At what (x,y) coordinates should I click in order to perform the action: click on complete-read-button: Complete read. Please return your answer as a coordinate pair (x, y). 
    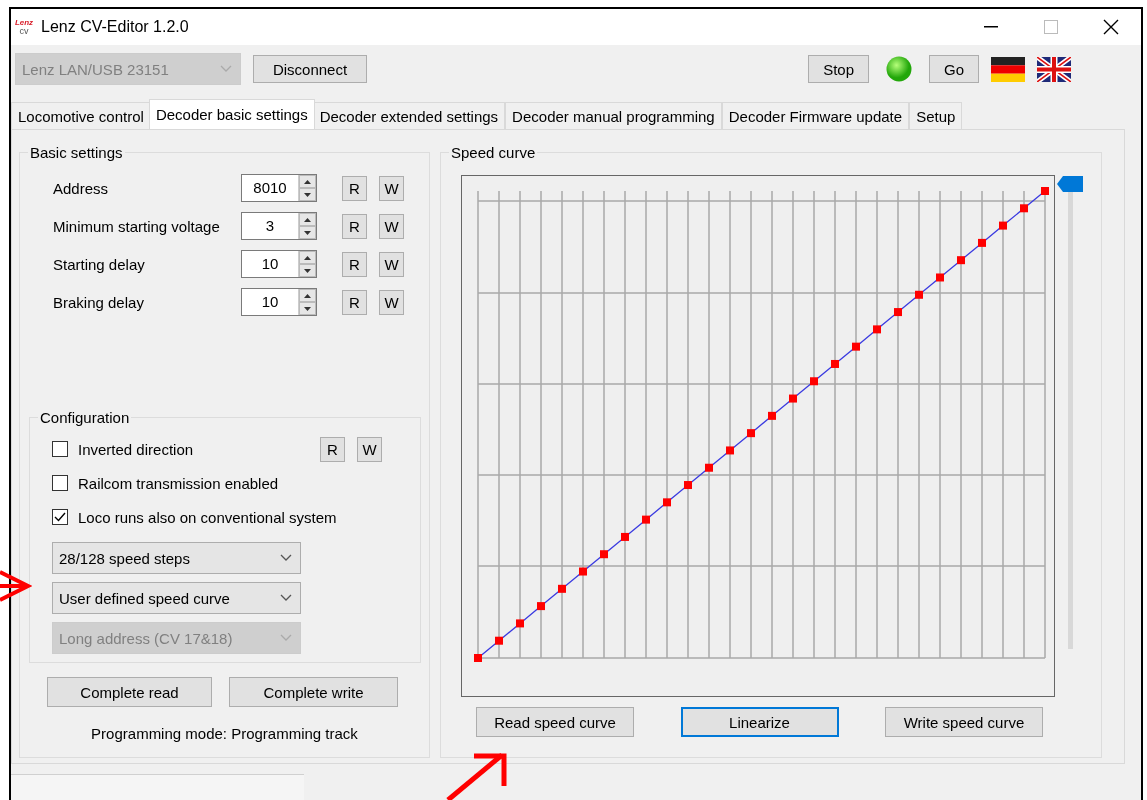
    Looking at the image, I should click on (129, 692).